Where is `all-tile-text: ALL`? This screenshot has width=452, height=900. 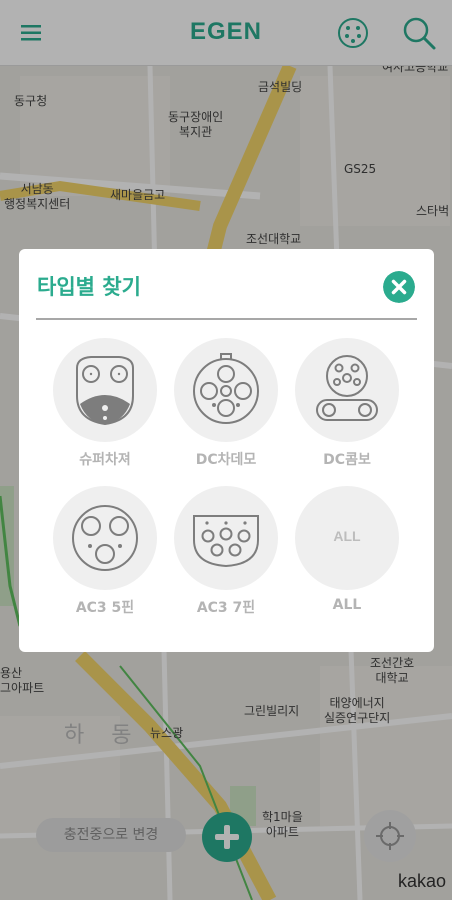
all-tile-text: ALL is located at coordinates (347, 536).